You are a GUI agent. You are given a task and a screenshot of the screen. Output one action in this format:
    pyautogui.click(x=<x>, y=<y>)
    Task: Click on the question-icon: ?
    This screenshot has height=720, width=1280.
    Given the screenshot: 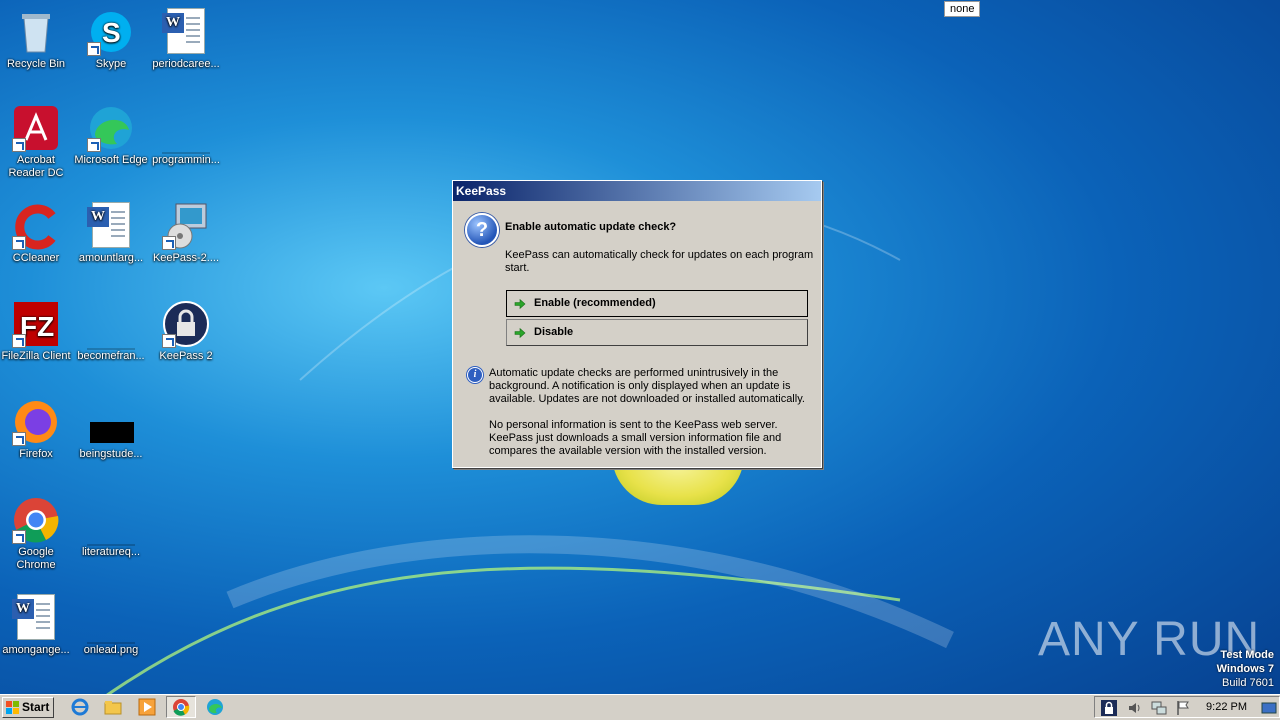 What is the action you would take?
    pyautogui.click(x=482, y=230)
    